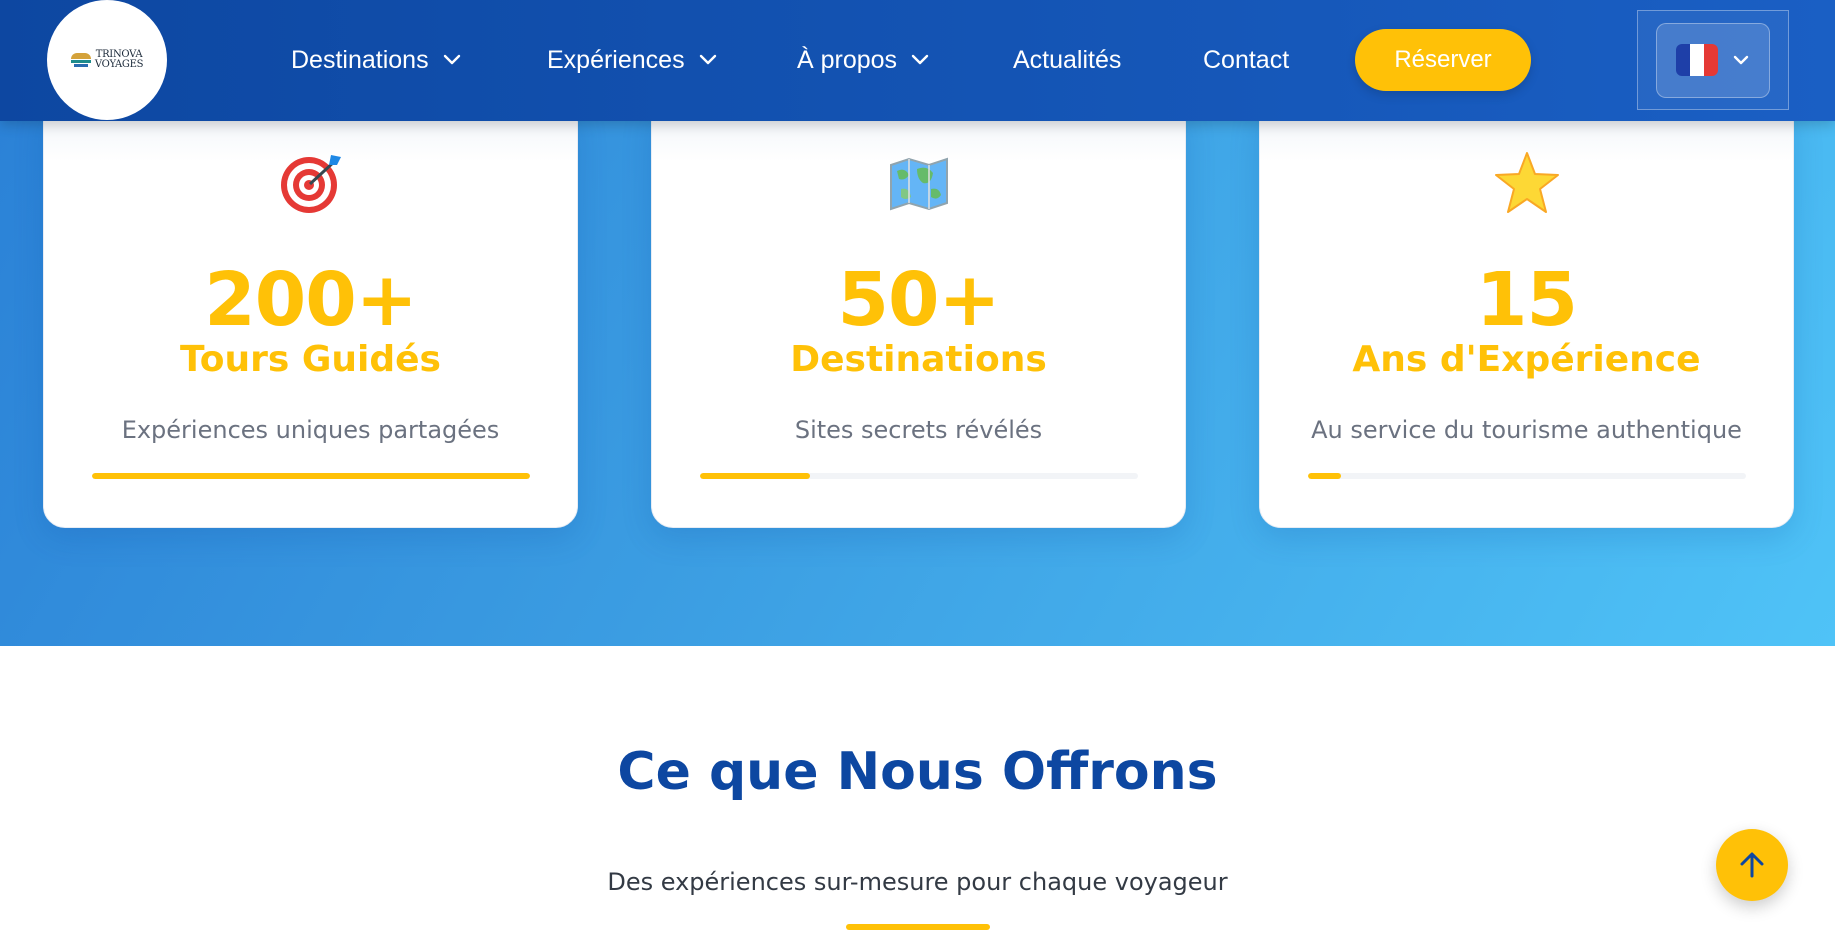 Image resolution: width=1835 pixels, height=947 pixels. I want to click on star-icon, so click(1526, 183).